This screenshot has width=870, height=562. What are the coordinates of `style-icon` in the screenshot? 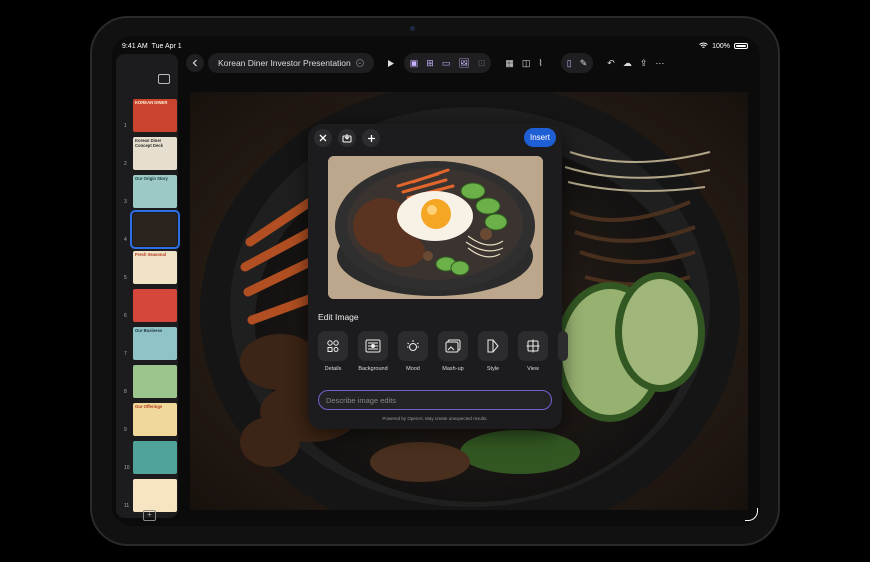 It's located at (493, 346).